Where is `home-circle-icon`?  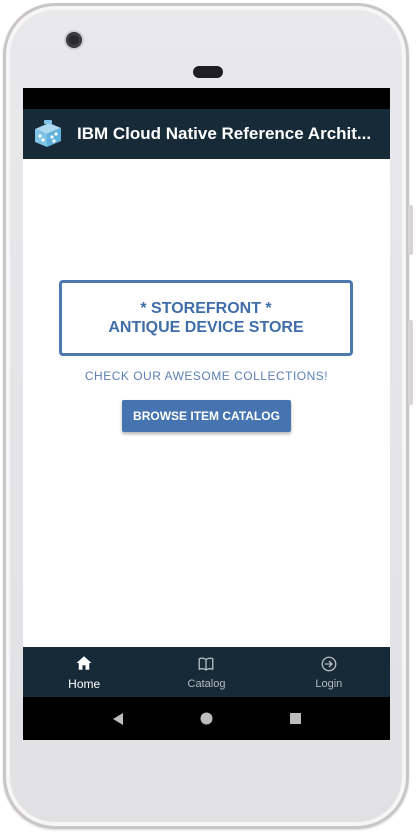 home-circle-icon is located at coordinates (206, 718).